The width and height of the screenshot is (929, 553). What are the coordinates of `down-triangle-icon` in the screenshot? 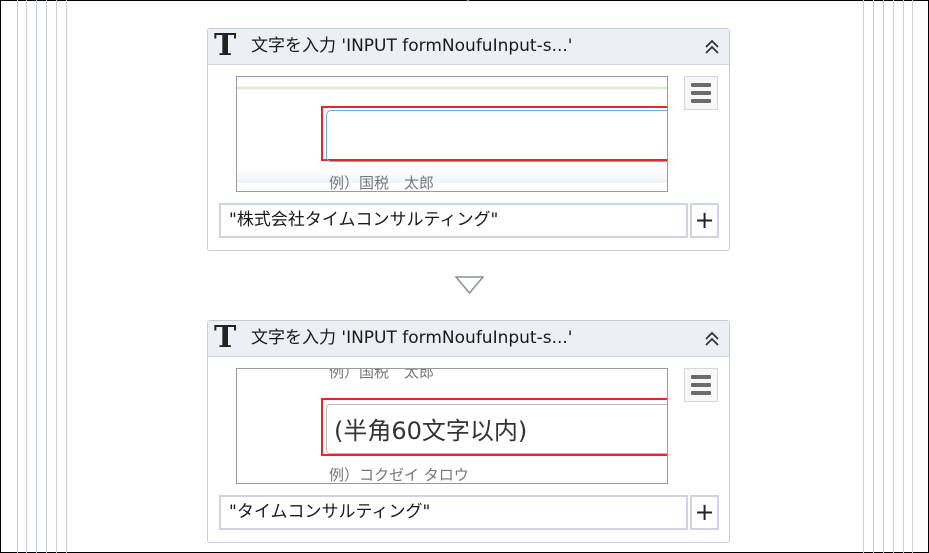 It's located at (469, 285).